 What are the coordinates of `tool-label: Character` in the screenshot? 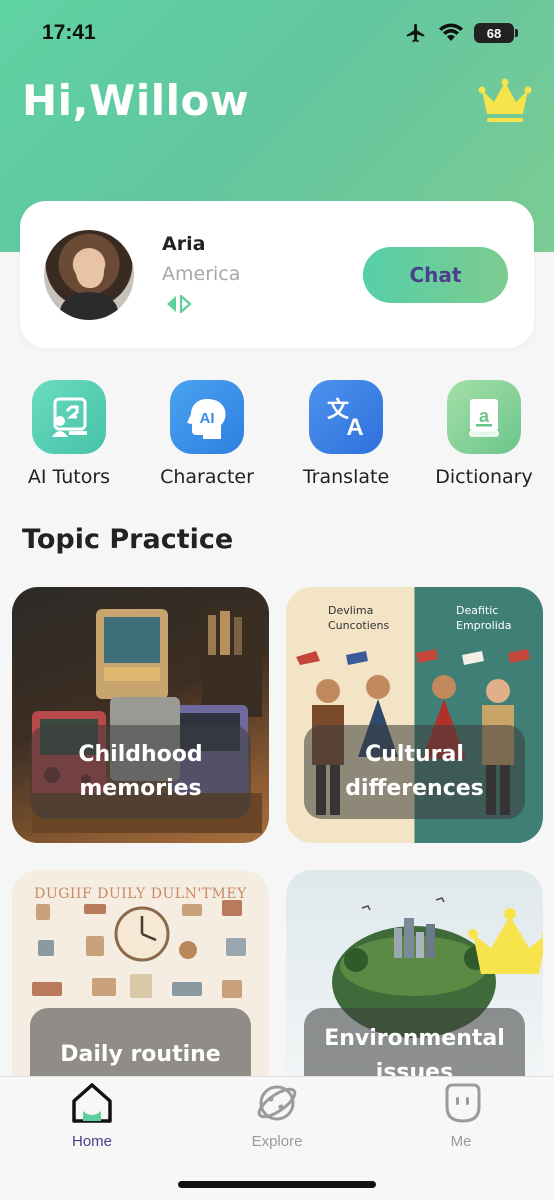 It's located at (207, 477).